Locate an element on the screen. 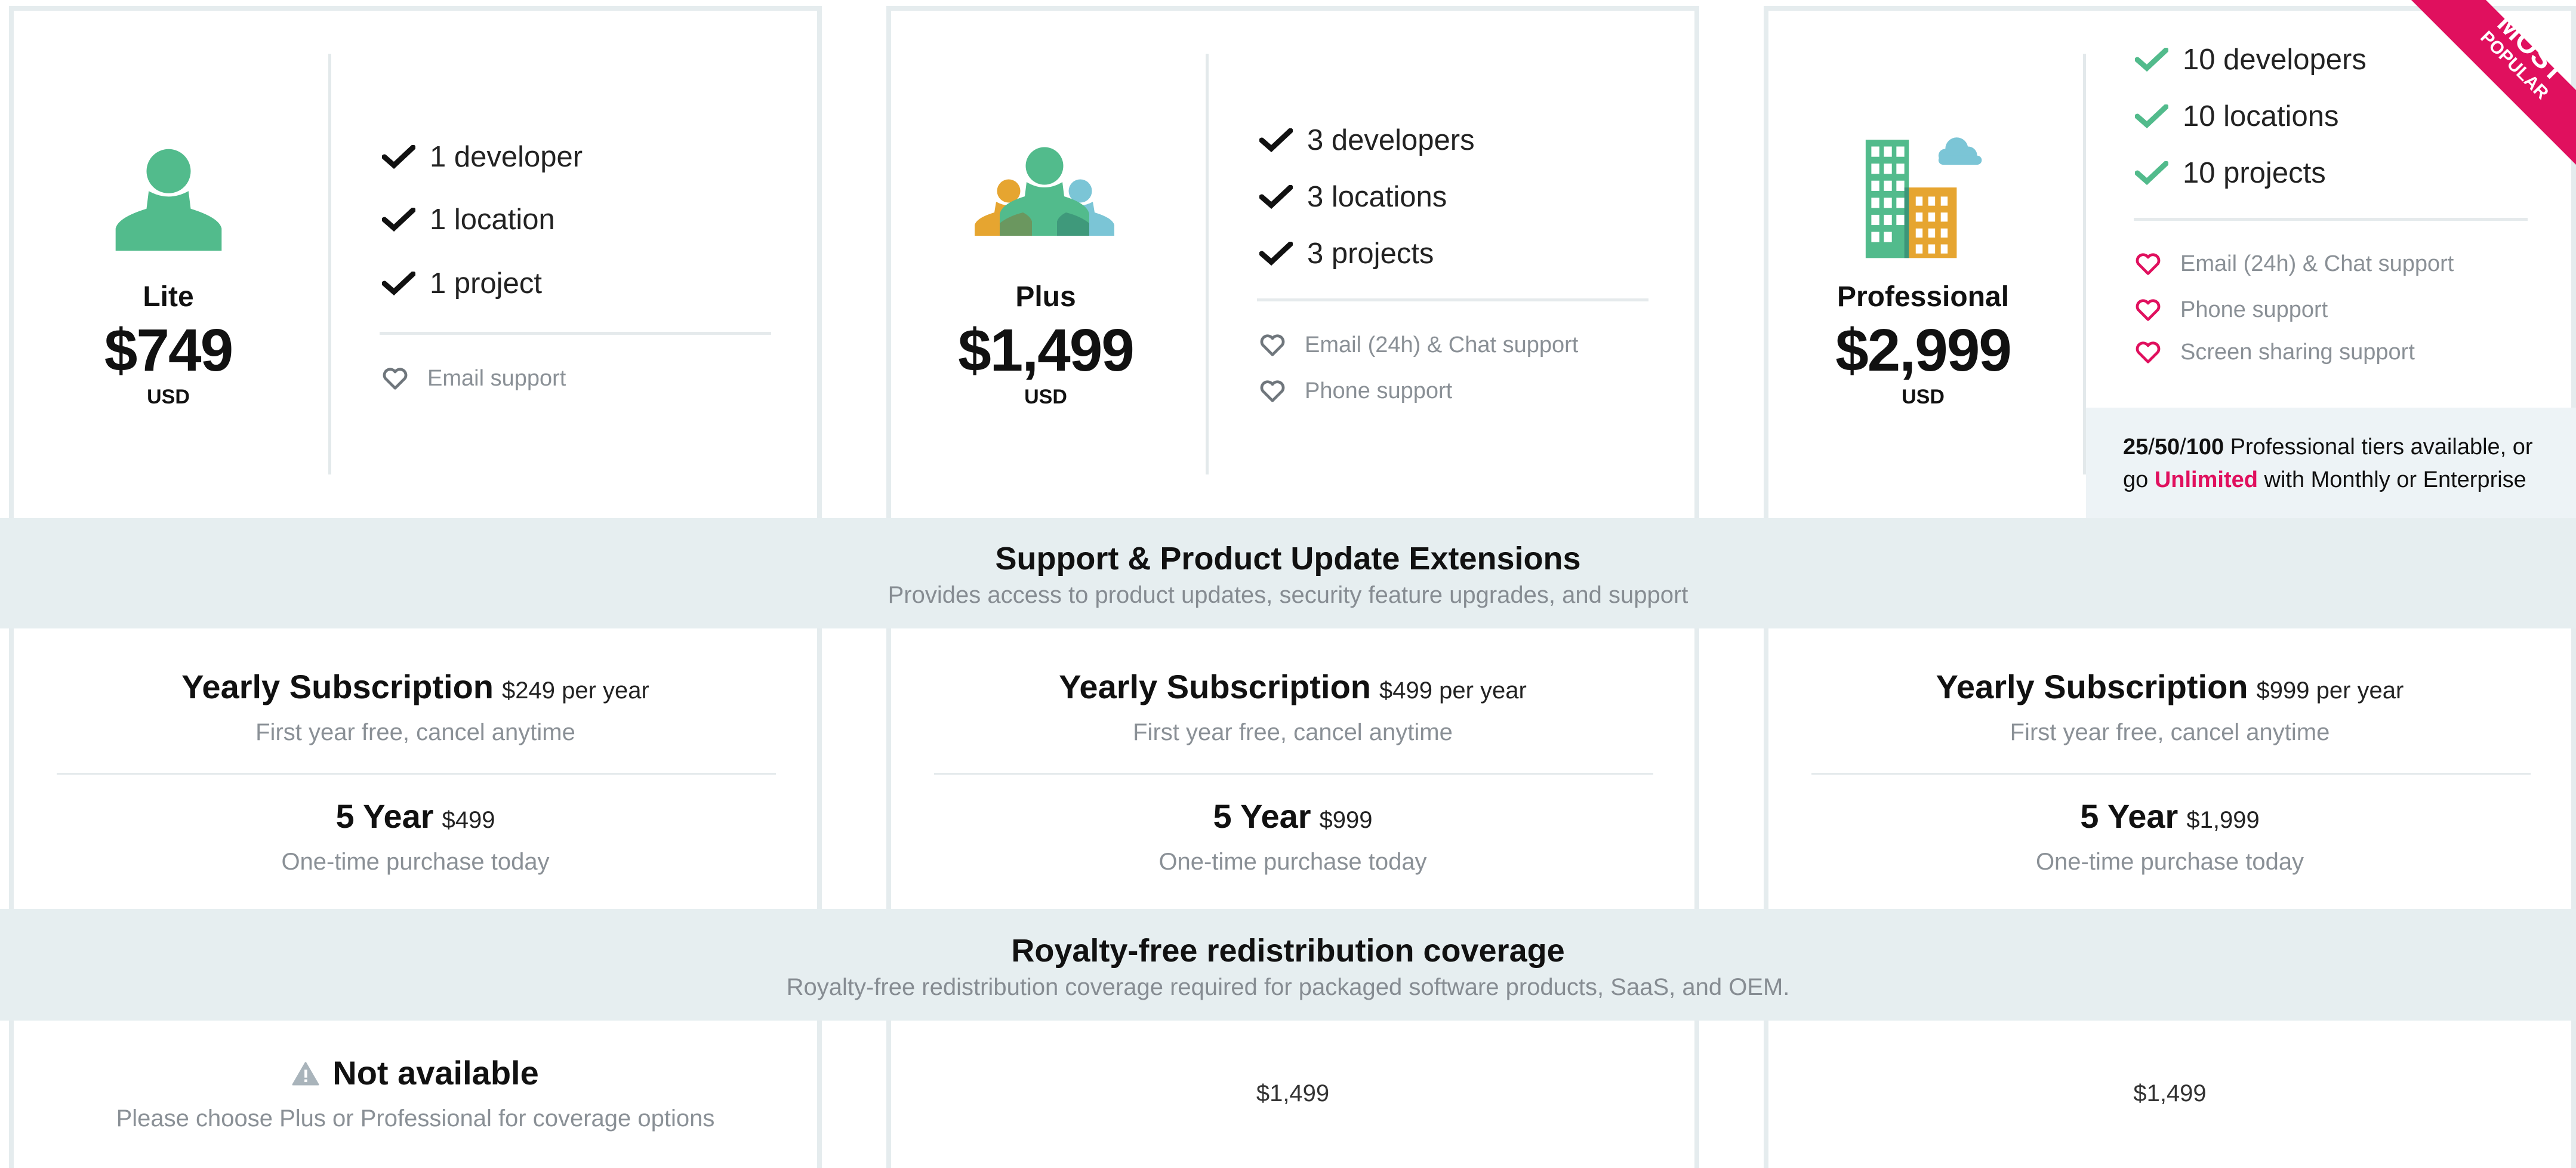 The image size is (2576, 1168). building-cloud-icon is located at coordinates (1923, 197).